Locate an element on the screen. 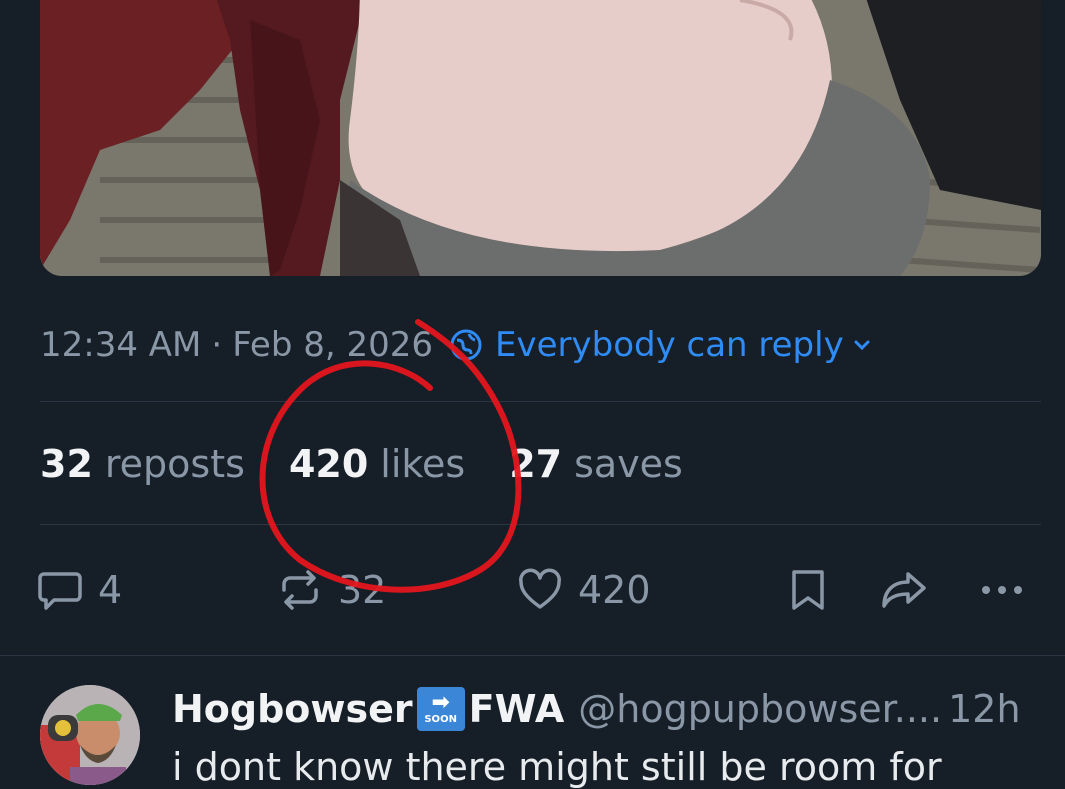  bookmark-button is located at coordinates (808, 590).